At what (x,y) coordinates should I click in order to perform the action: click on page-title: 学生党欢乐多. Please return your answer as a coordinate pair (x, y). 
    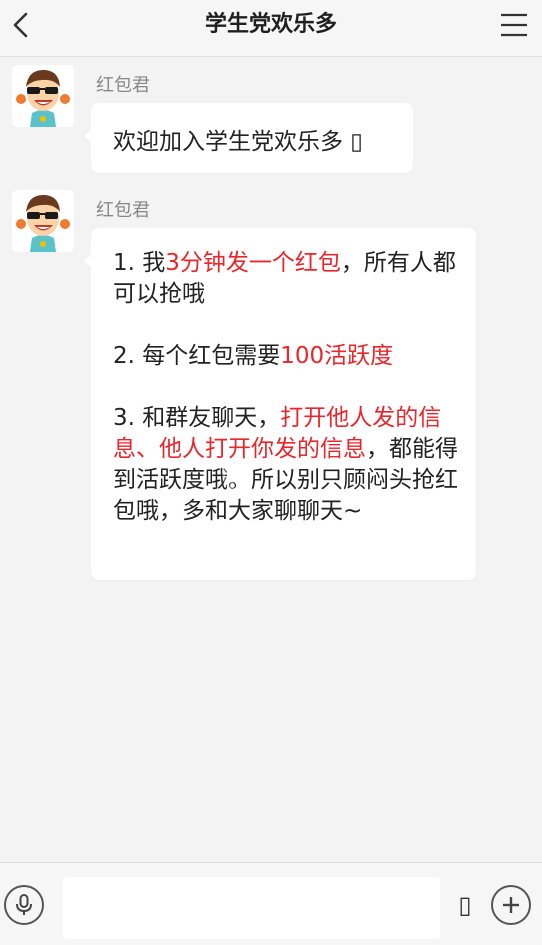
    Looking at the image, I should click on (270, 24).